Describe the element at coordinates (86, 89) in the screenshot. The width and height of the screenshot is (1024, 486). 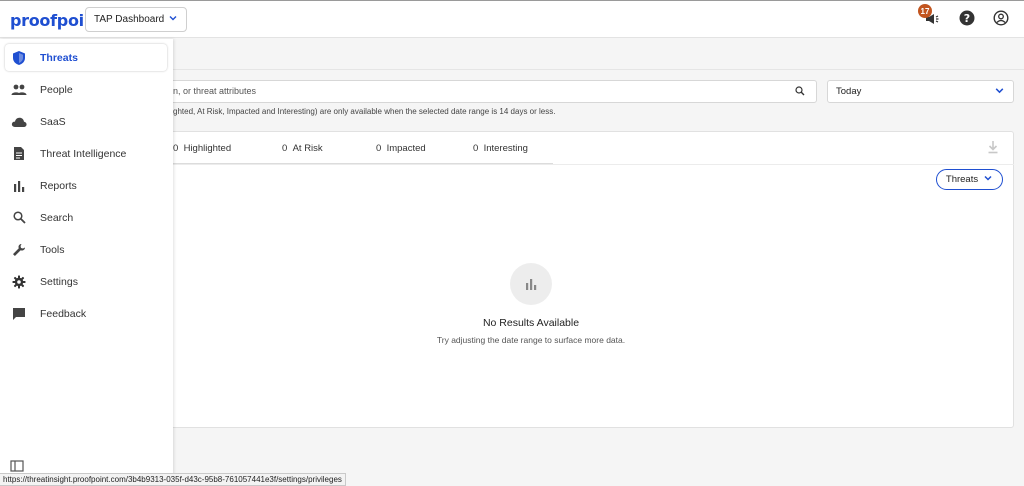
I see `sidebar-item-people: People` at that location.